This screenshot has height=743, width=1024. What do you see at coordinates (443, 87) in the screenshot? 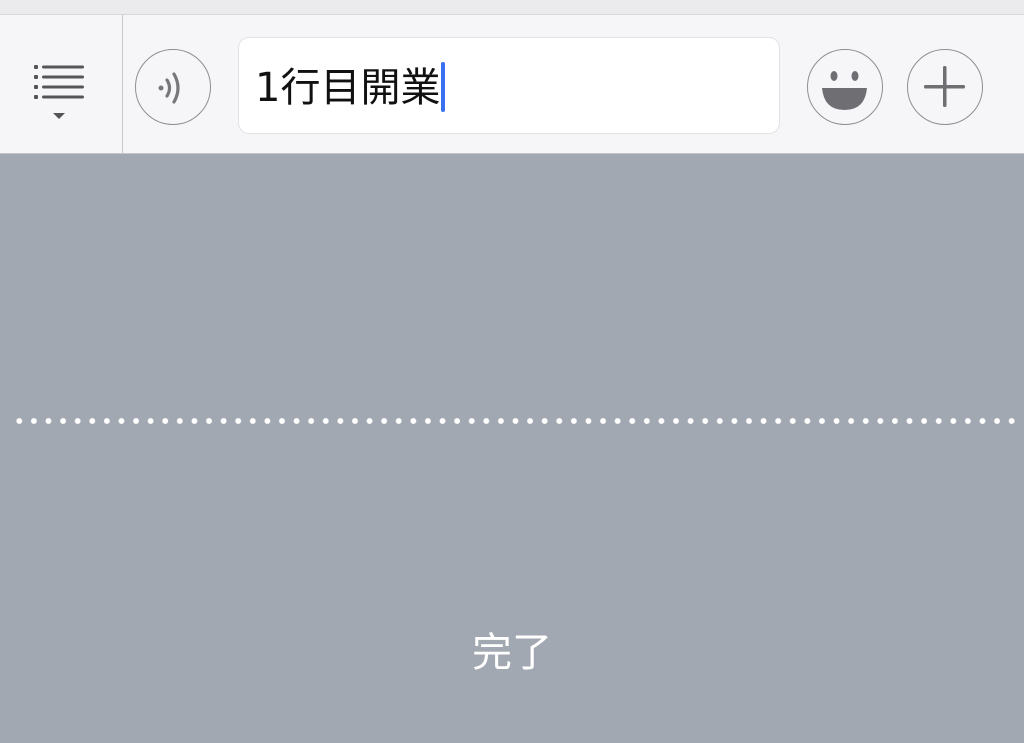
I see `text-caret` at bounding box center [443, 87].